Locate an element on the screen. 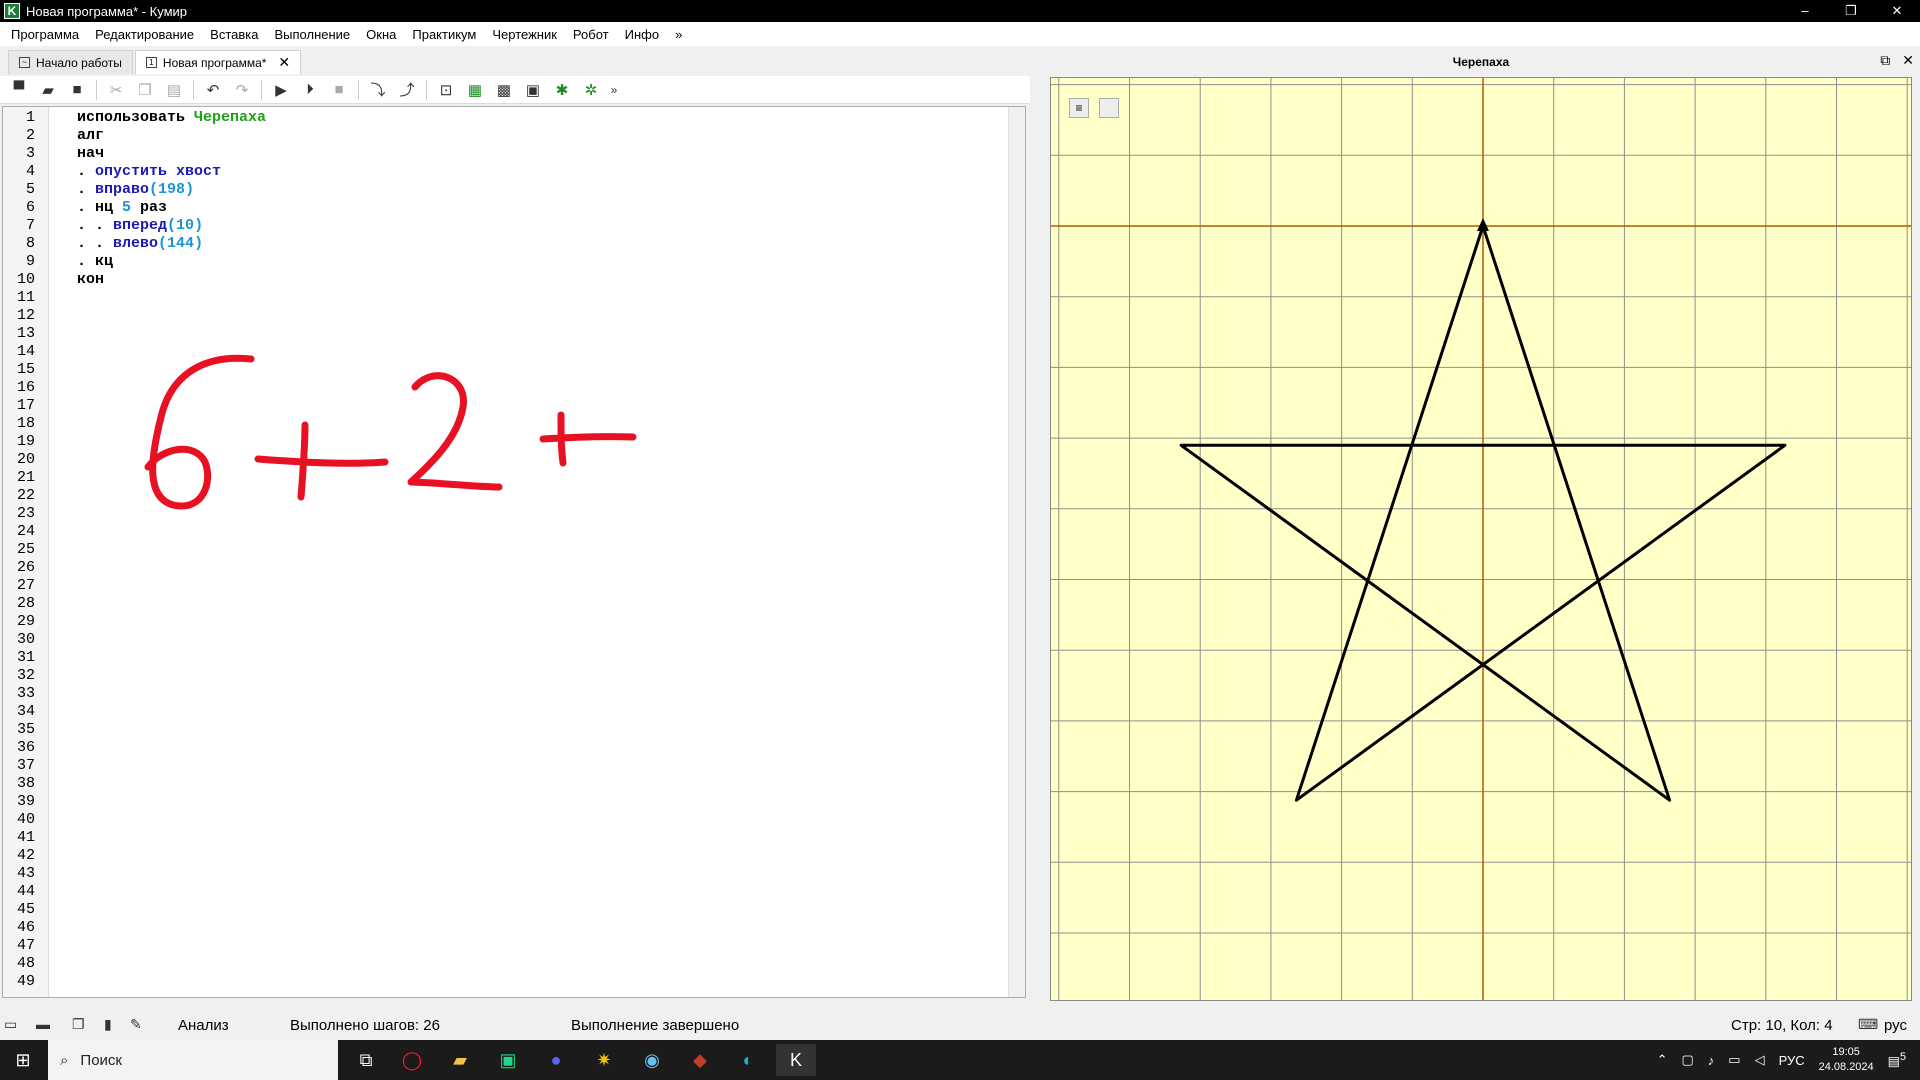 This screenshot has width=1920, height=1080. code-line: использовать Черепаха is located at coordinates (171, 118).